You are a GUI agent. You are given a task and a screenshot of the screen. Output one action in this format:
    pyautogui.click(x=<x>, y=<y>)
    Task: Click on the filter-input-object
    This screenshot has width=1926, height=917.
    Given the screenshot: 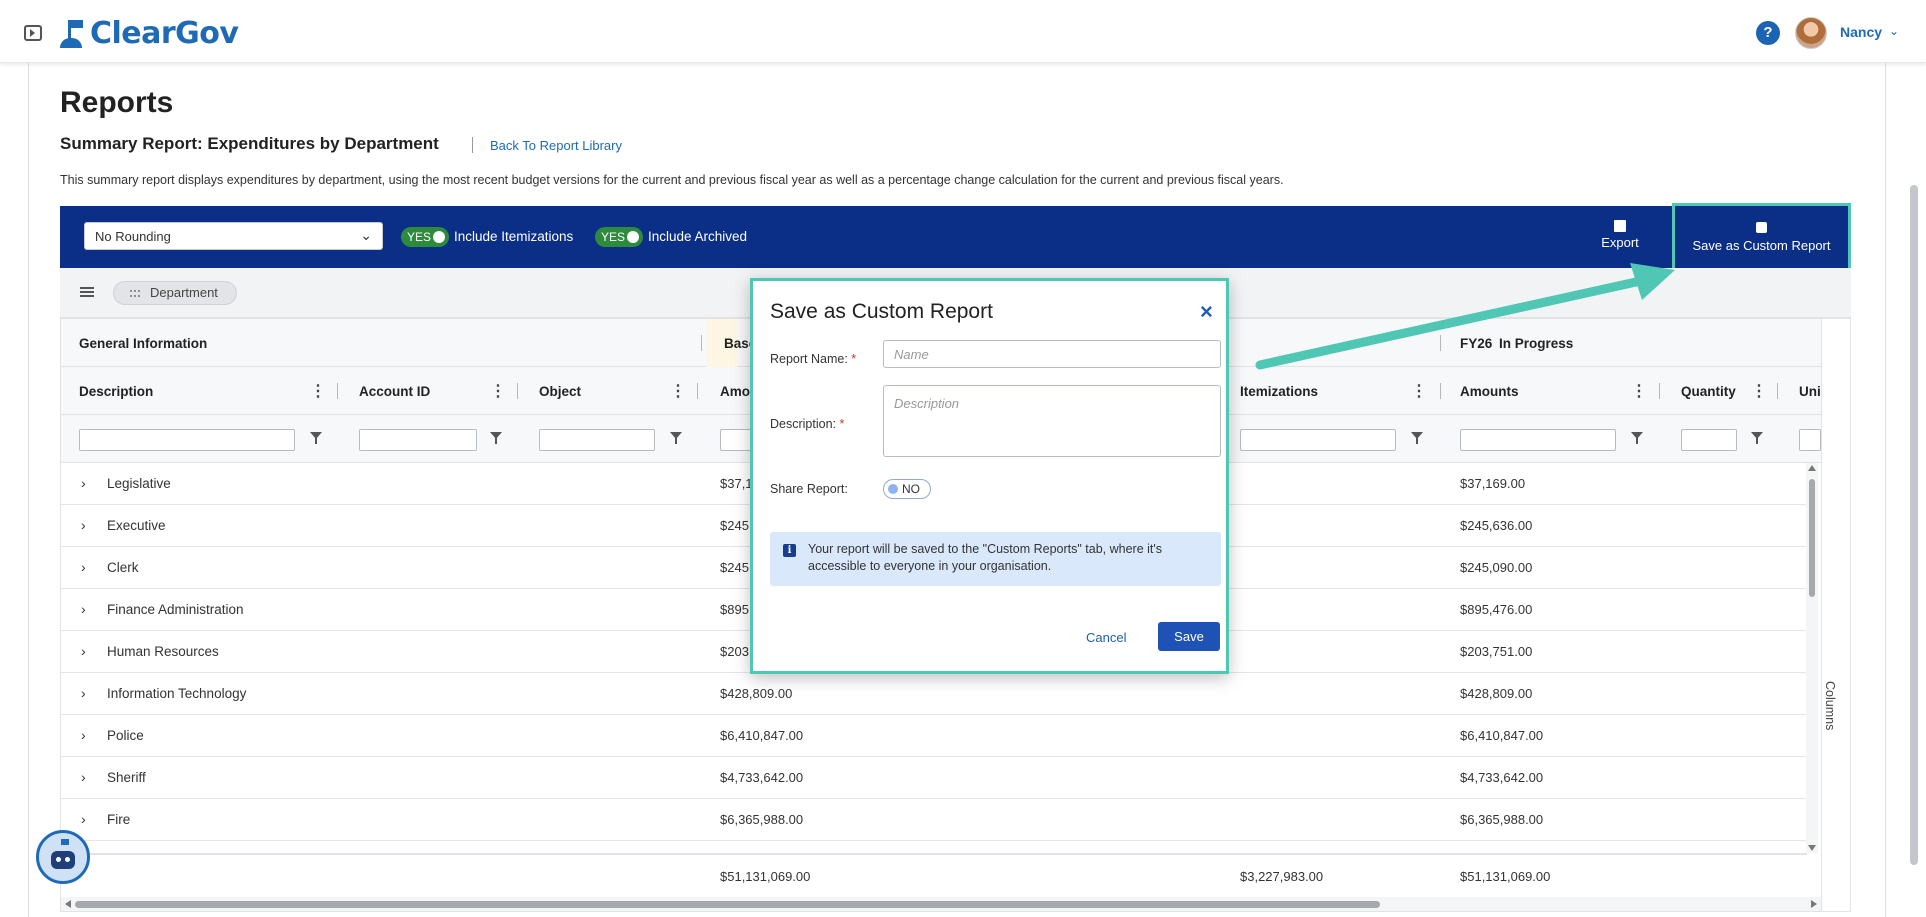 What is the action you would take?
    pyautogui.click(x=597, y=440)
    